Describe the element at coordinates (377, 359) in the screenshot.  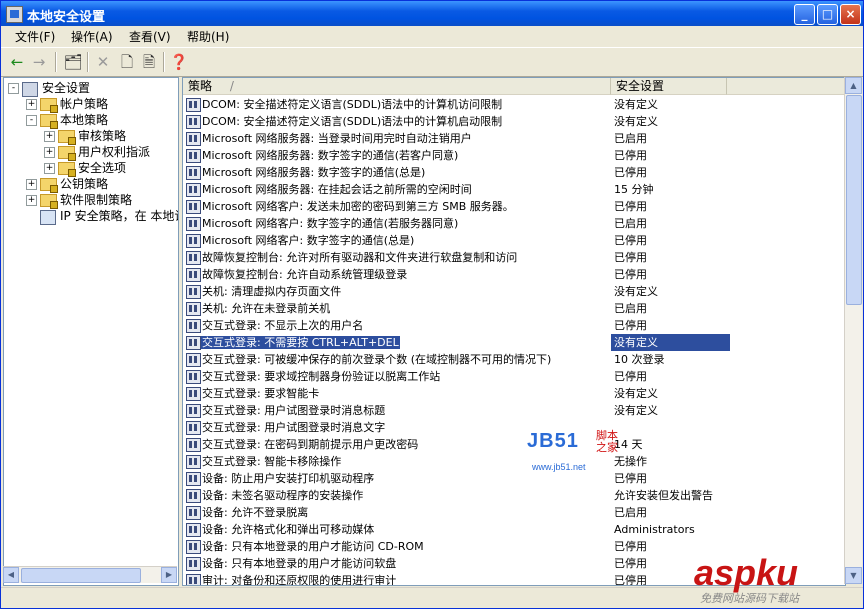
I see `policy-name: 交互式登录: 可被缓冲保存的前次登录个数 (在域控制器不可用的情况下)` at that location.